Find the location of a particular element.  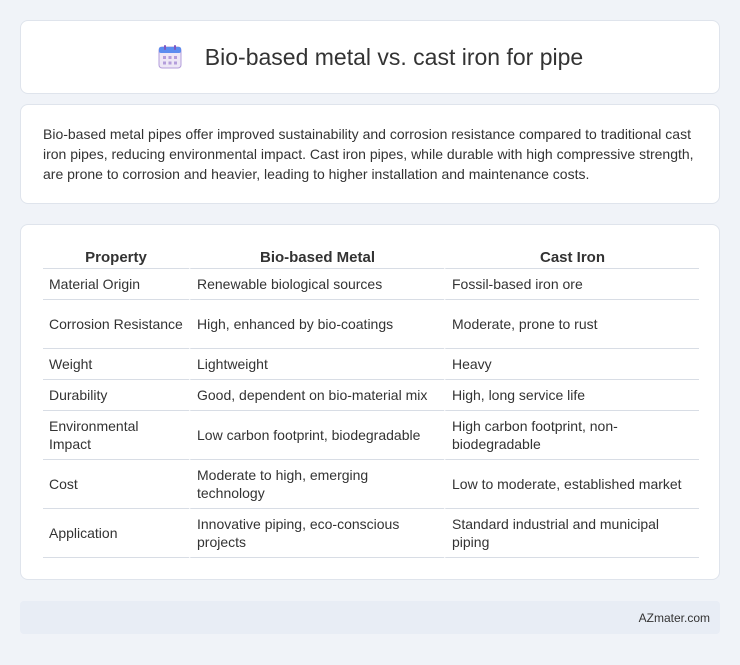

header-property: Property is located at coordinates (116, 257).